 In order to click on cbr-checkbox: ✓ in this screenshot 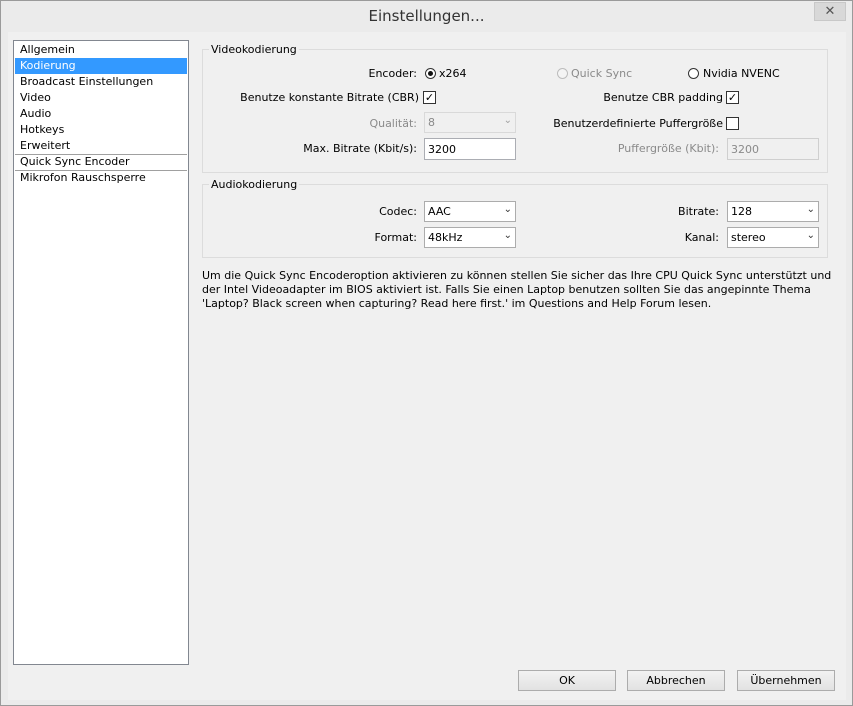, I will do `click(429, 97)`.